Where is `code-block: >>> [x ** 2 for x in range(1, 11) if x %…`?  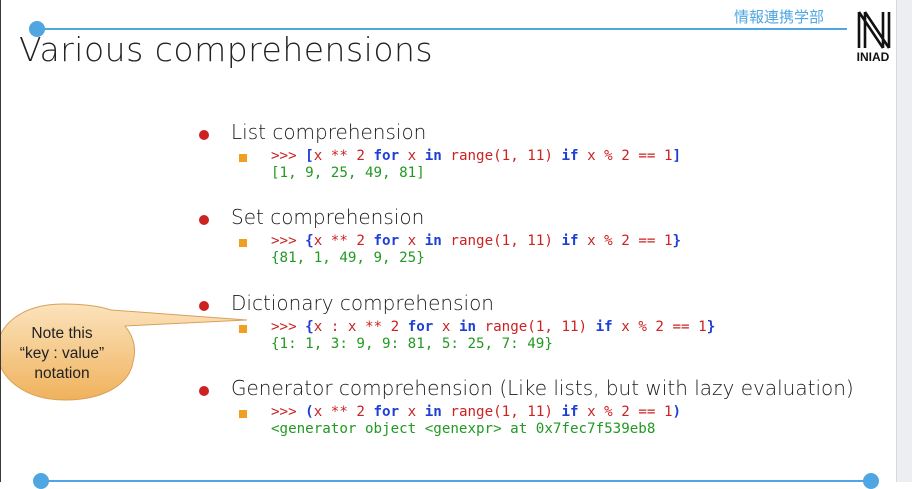 code-block: >>> [x ** 2 for x in range(1, 11) if x %… is located at coordinates (476, 165).